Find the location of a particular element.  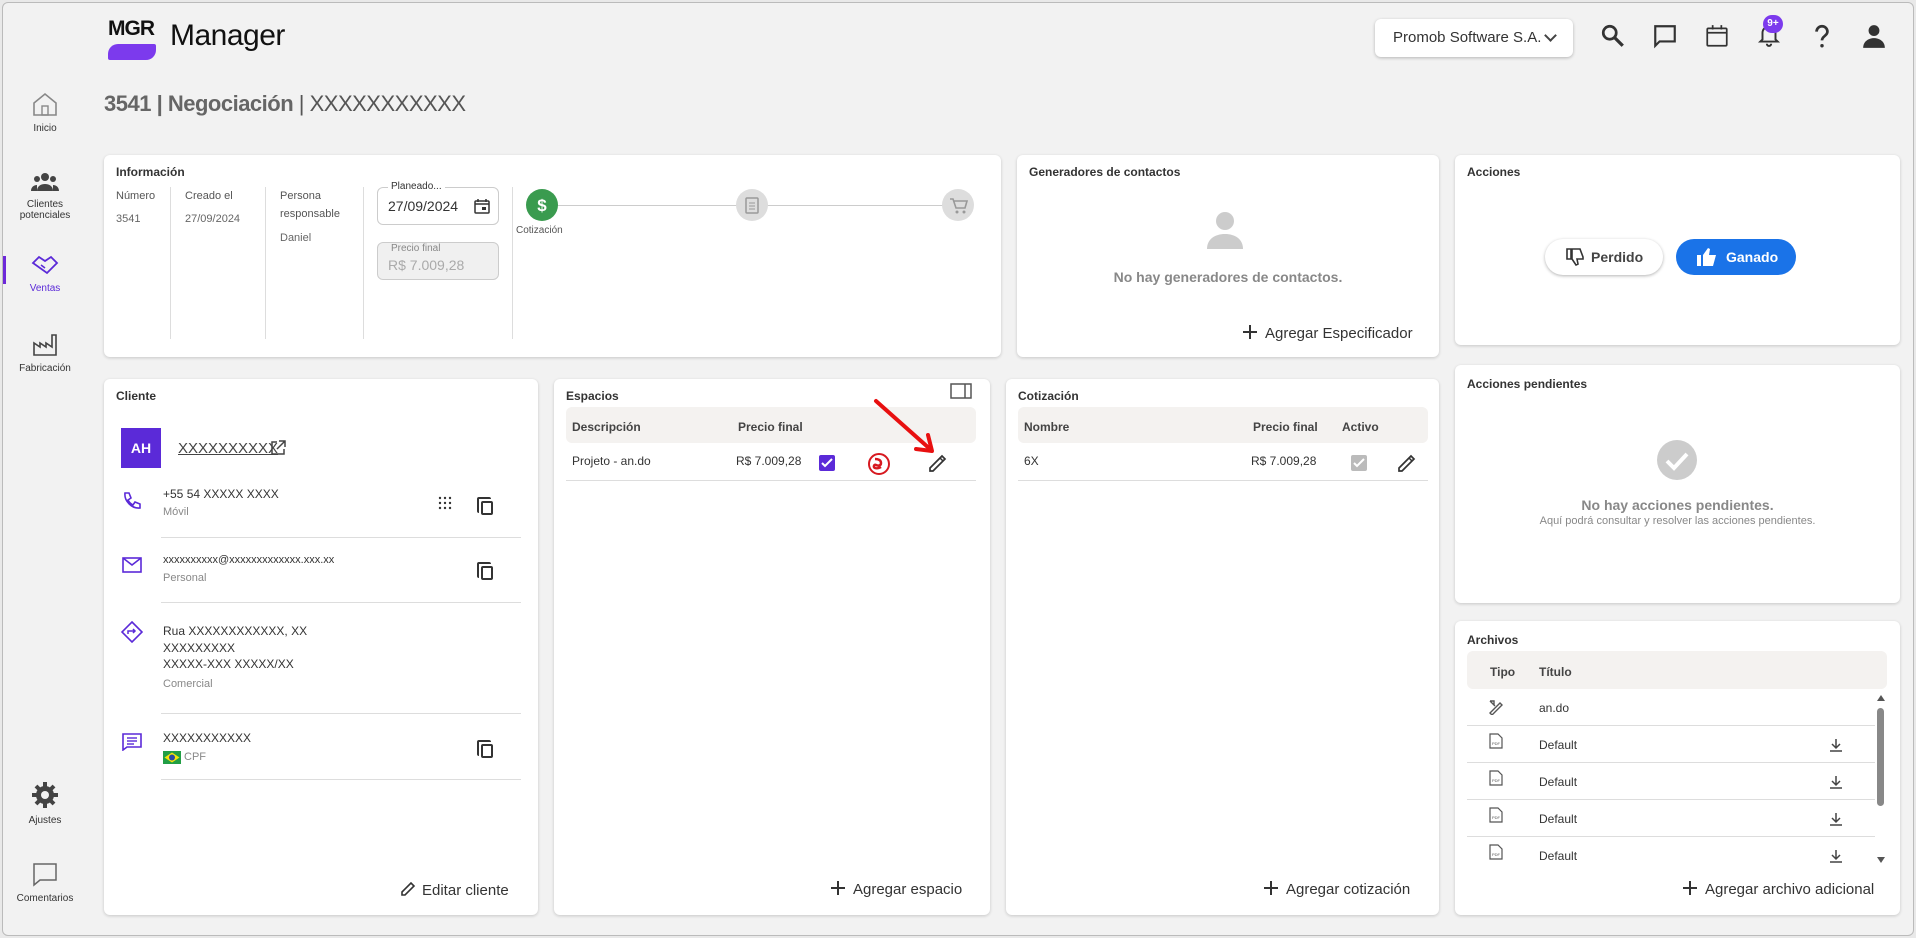

account-icon is located at coordinates (1874, 36).